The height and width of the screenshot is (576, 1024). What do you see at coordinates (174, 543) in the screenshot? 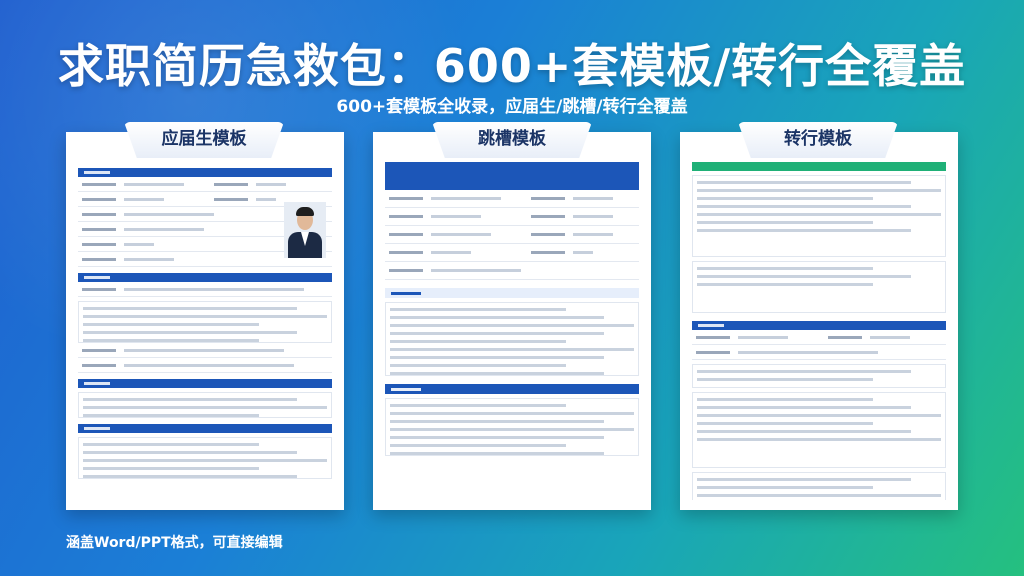
I see `format-note: 涵盖Word/PPT格式，可直接编辑` at bounding box center [174, 543].